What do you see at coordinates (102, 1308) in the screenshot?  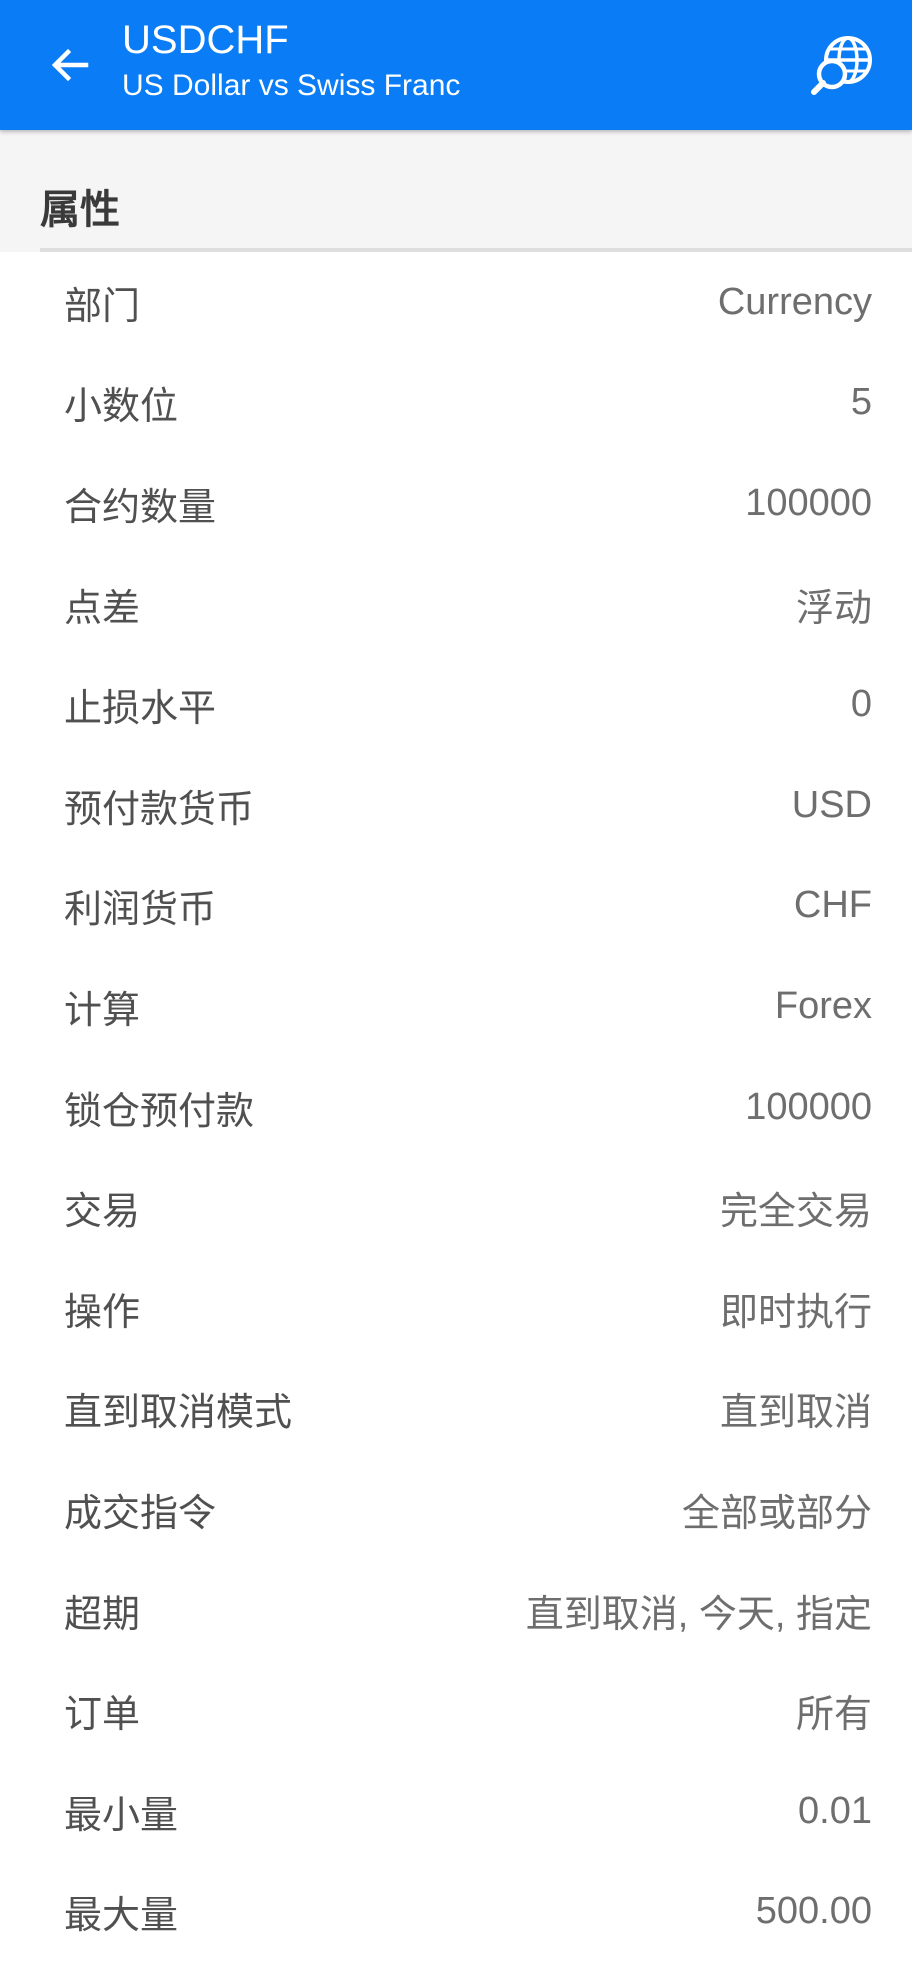 I see `property-label: 操作` at bounding box center [102, 1308].